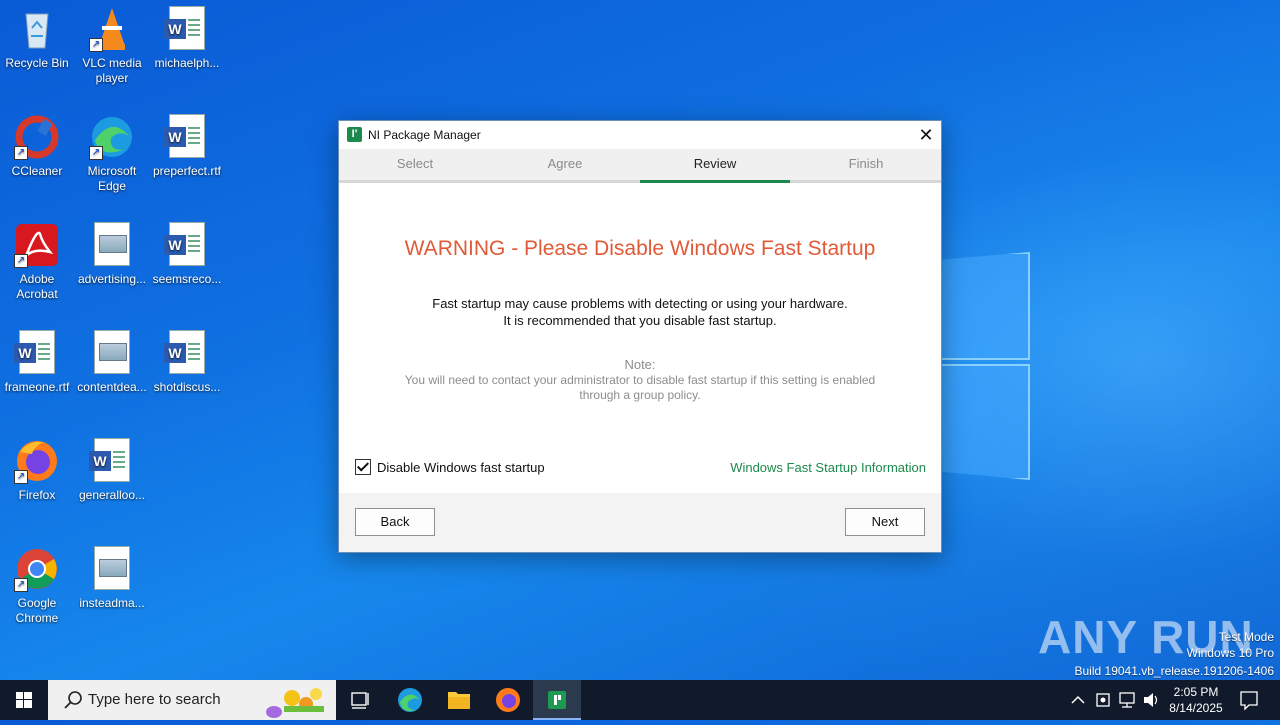 The height and width of the screenshot is (725, 1280). Describe the element at coordinates (37, 286) in the screenshot. I see `desktop-icon-label: Adobe Acrobat` at that location.